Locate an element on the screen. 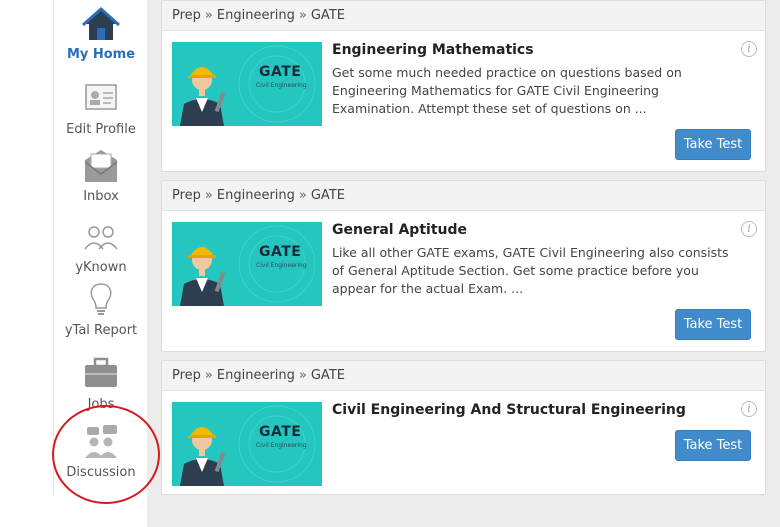 The width and height of the screenshot is (780, 527). sidebar-item-label: My Home is located at coordinates (101, 54).